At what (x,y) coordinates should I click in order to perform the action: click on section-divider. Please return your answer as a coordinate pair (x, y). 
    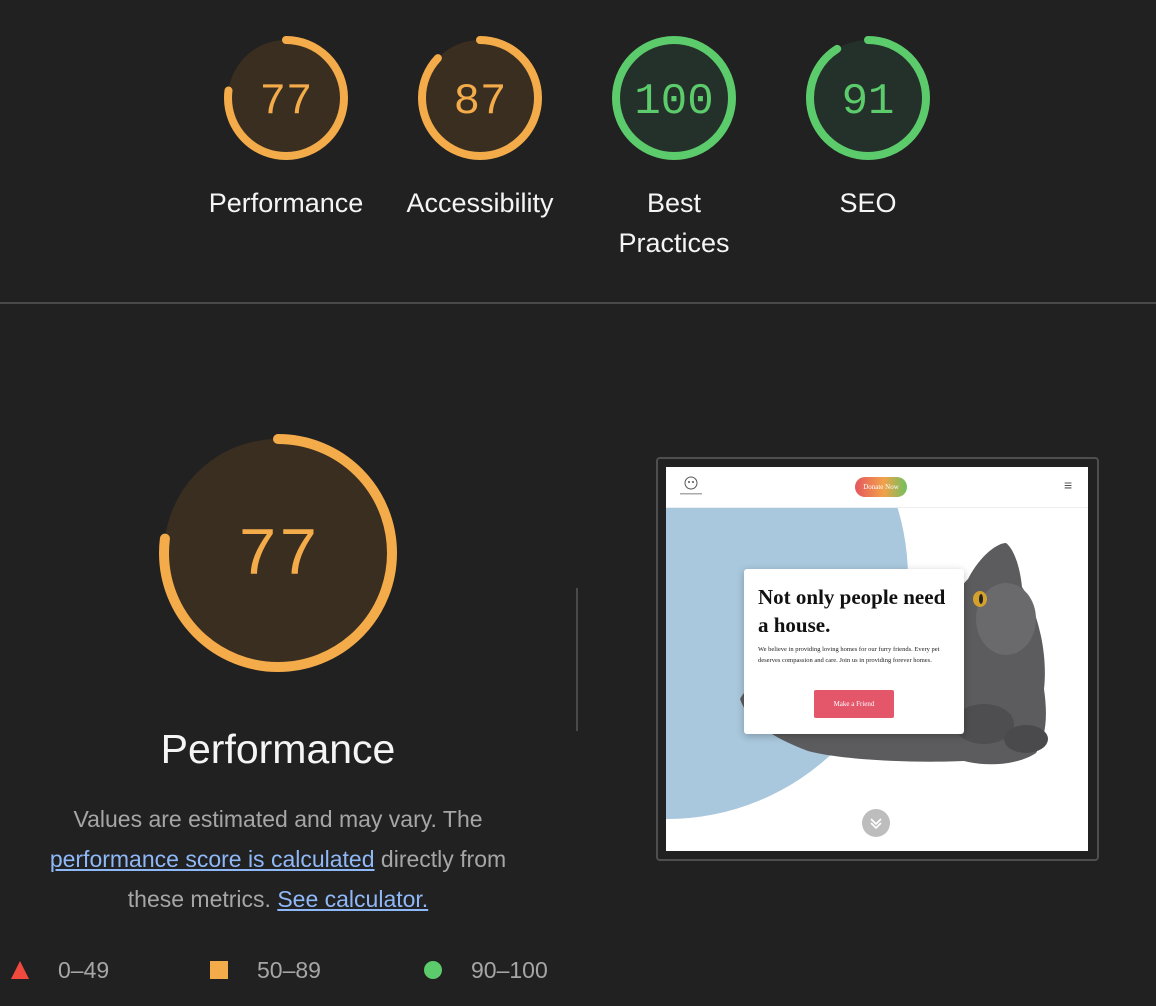
    Looking at the image, I should click on (578, 303).